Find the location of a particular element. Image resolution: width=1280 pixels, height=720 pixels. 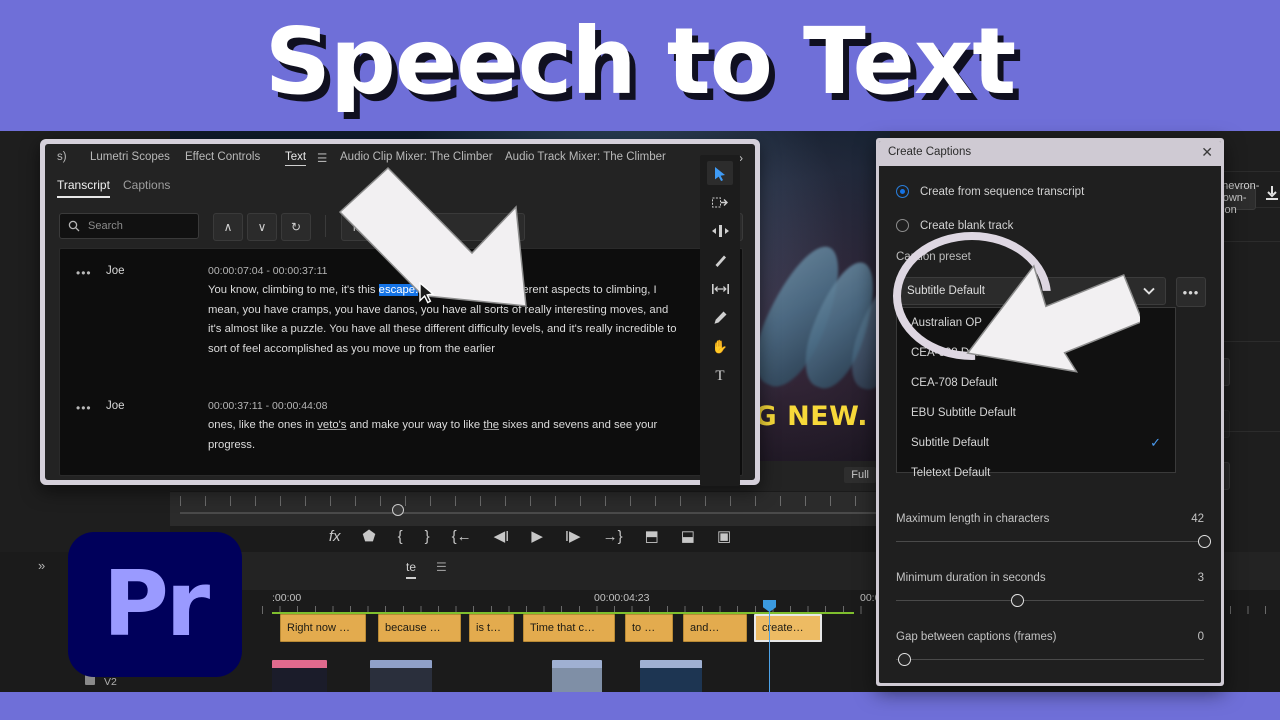

text-panel-menu-icon: ☰ is located at coordinates (322, 158).